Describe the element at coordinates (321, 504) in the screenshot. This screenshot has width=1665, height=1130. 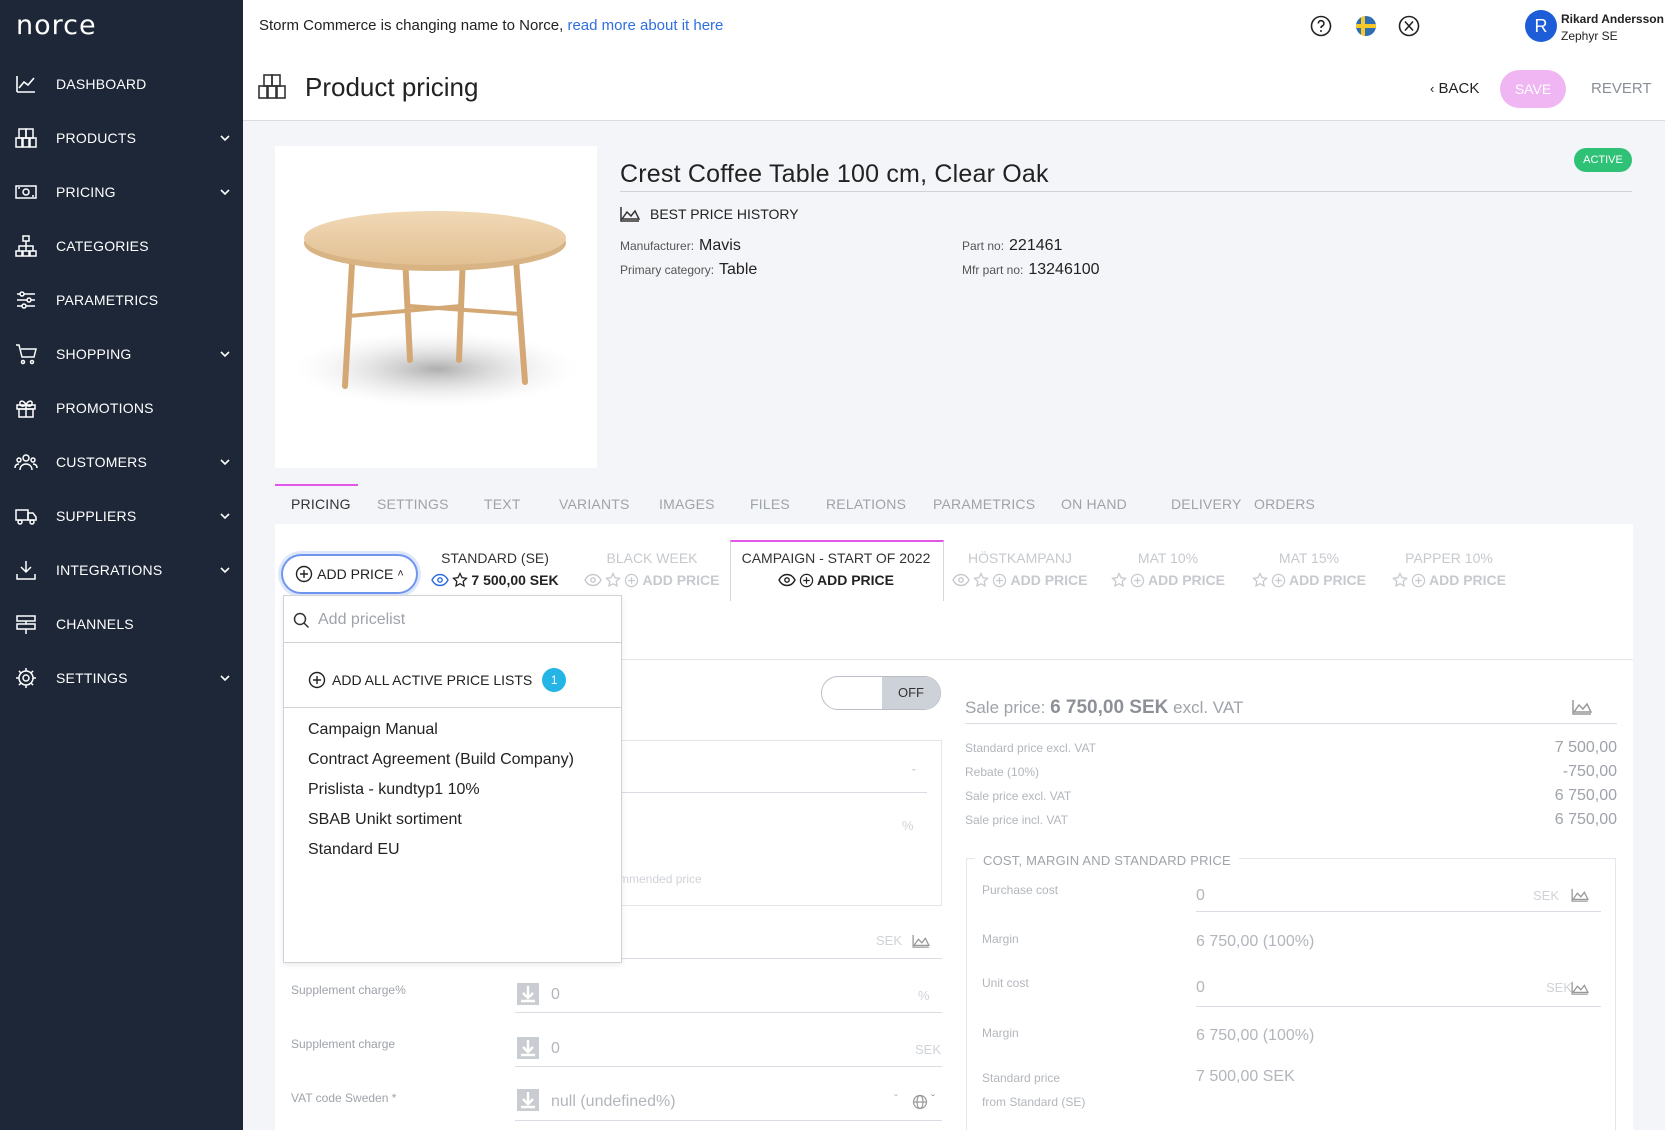
I see `tab-pricing: PRICING` at that location.